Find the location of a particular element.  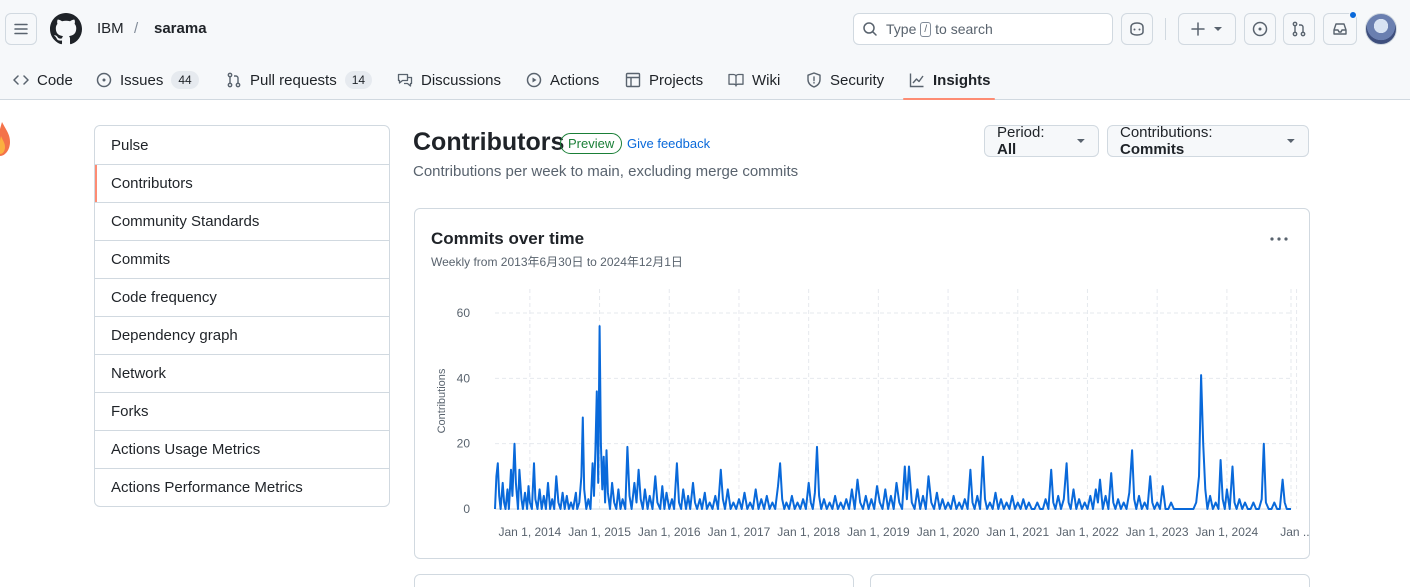

period-value: All is located at coordinates (1007, 149).